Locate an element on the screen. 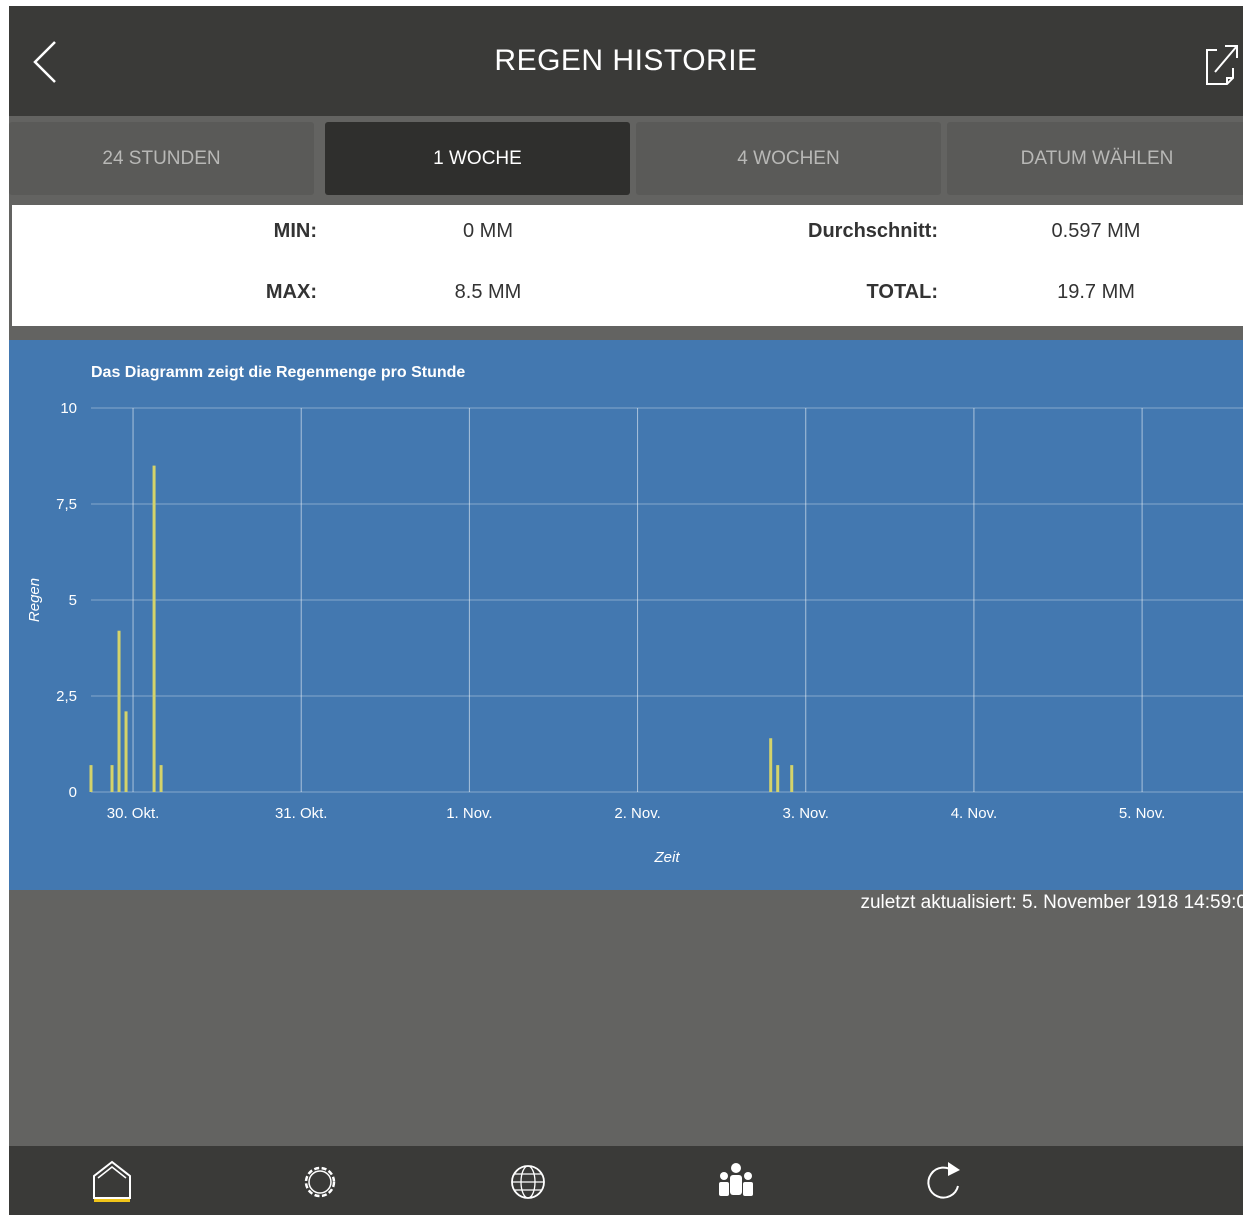  external-link-icon is located at coordinates (1222, 65).